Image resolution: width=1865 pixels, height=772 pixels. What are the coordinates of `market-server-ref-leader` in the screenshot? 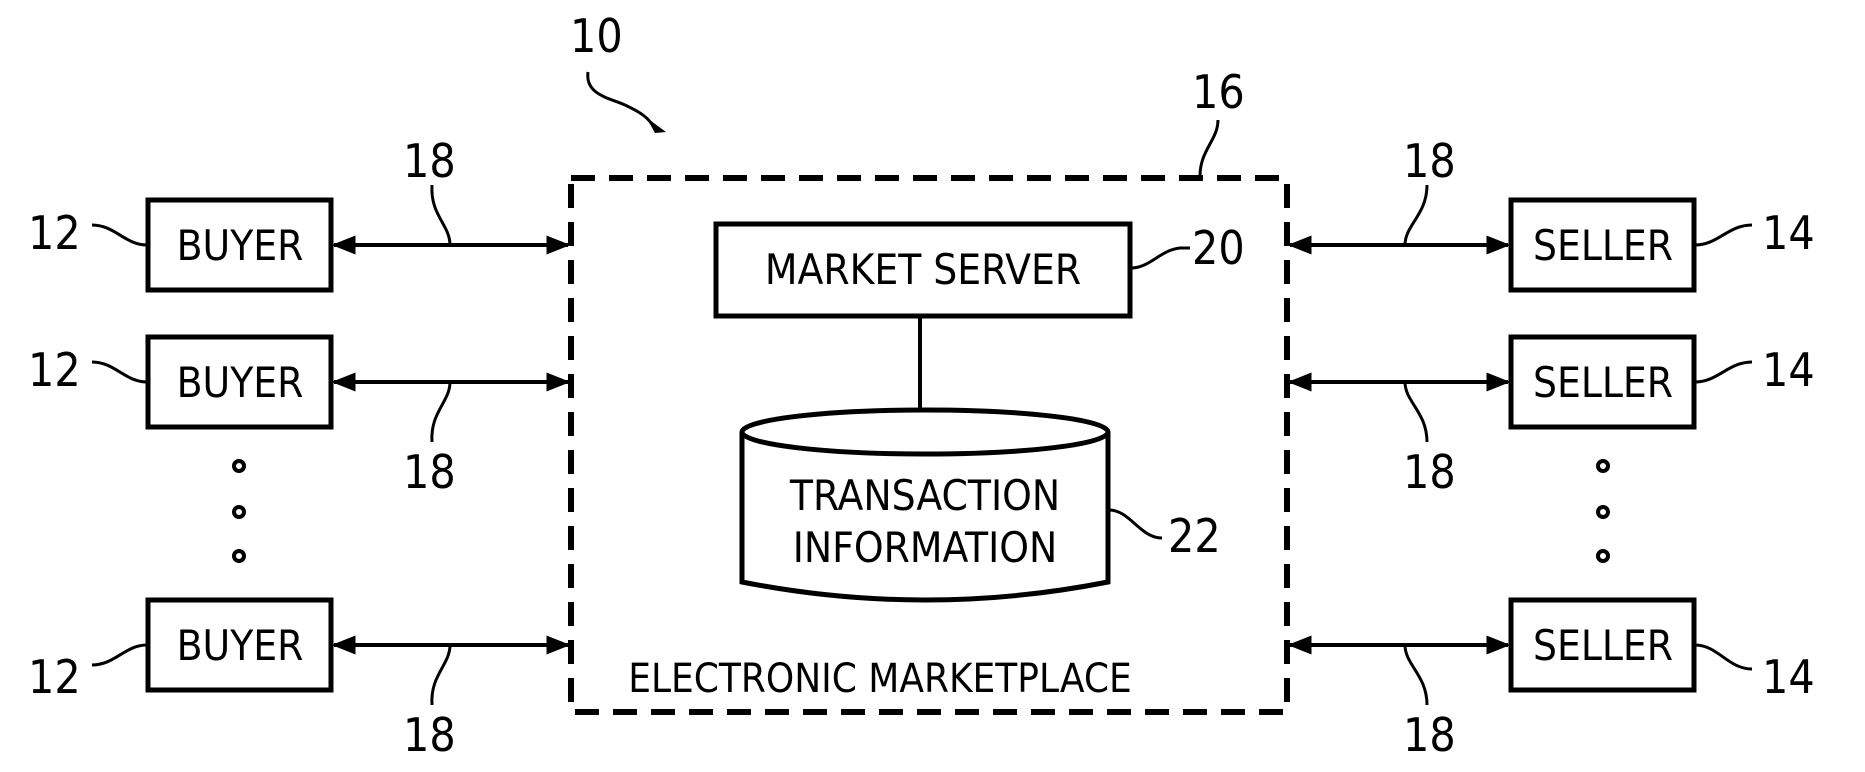 It's located at (1160, 258).